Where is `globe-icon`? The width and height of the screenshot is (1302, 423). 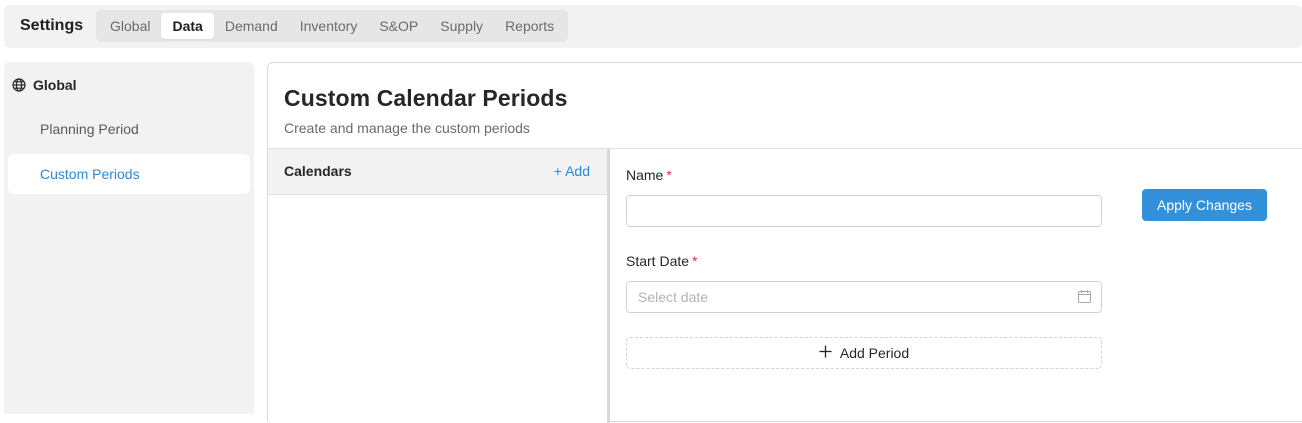
globe-icon is located at coordinates (19, 85).